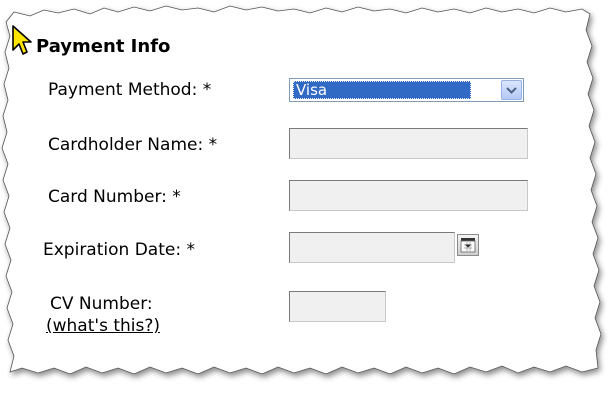 The image size is (608, 394). I want to click on payment-method-select: Visa, so click(406, 90).